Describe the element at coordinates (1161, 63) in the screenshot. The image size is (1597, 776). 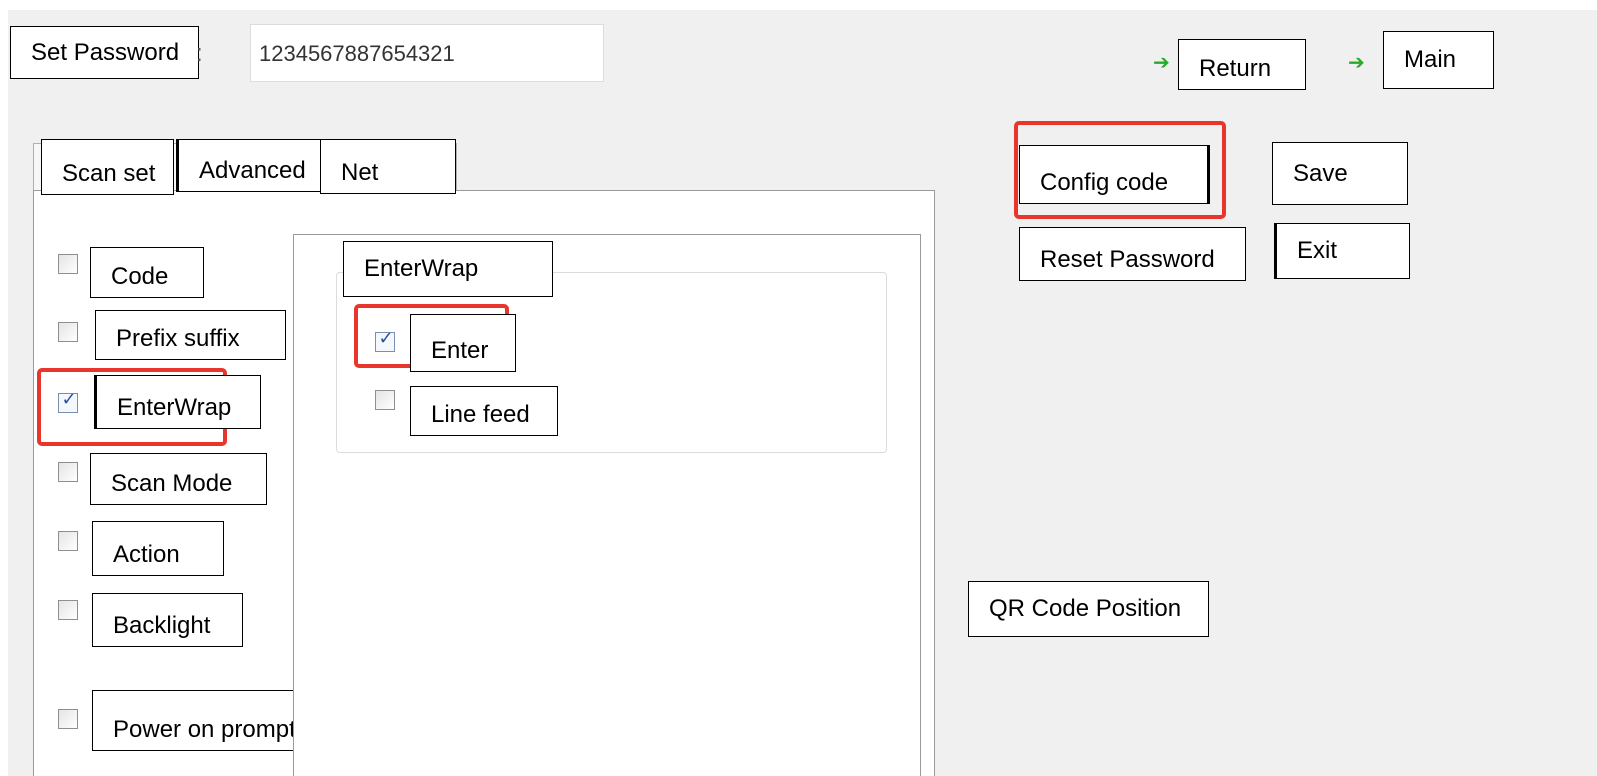
I see `return-arrow-icon: ➔` at that location.